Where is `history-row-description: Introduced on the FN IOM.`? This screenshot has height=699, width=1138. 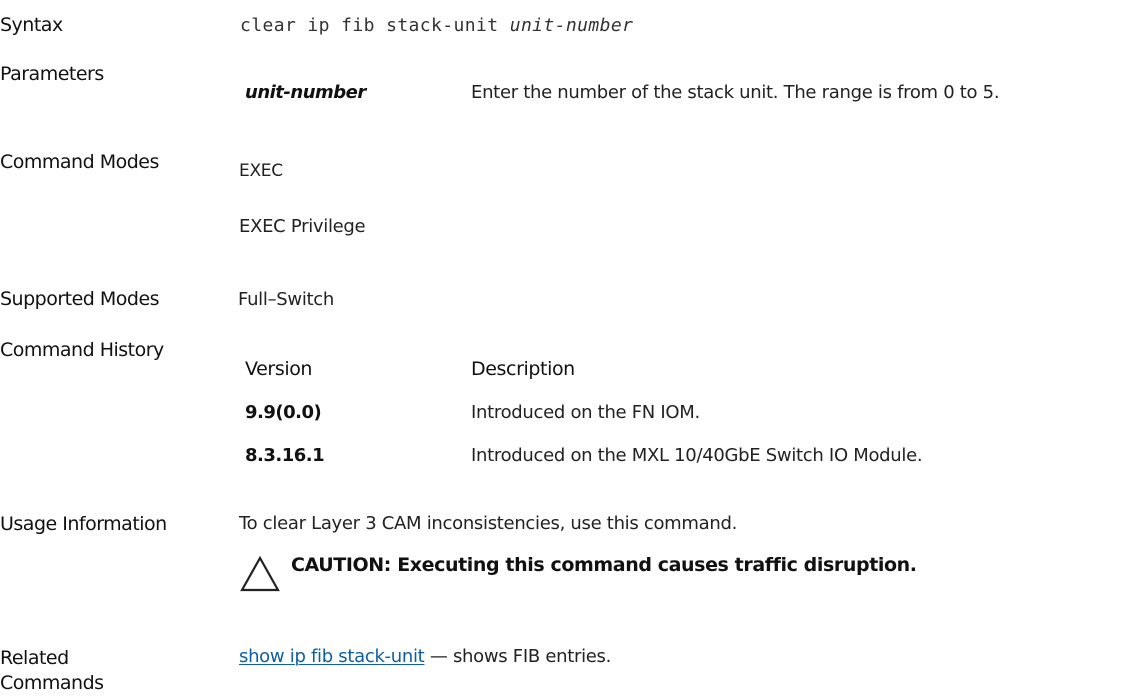 history-row-description: Introduced on the FN IOM. is located at coordinates (585, 412).